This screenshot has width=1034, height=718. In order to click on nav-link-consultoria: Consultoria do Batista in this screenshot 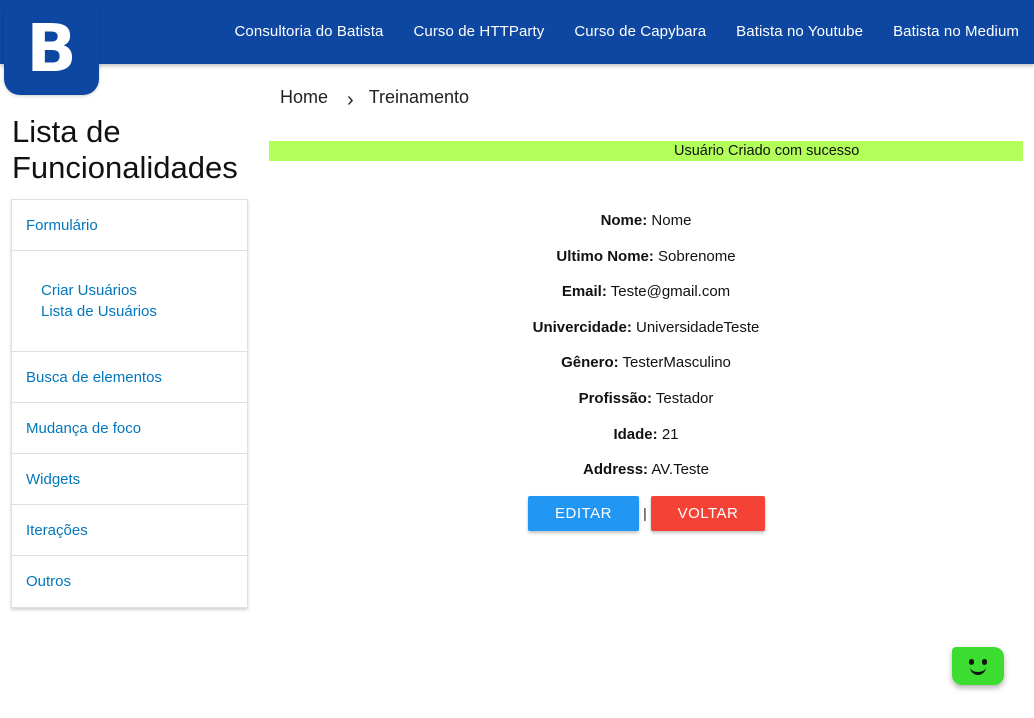, I will do `click(309, 32)`.